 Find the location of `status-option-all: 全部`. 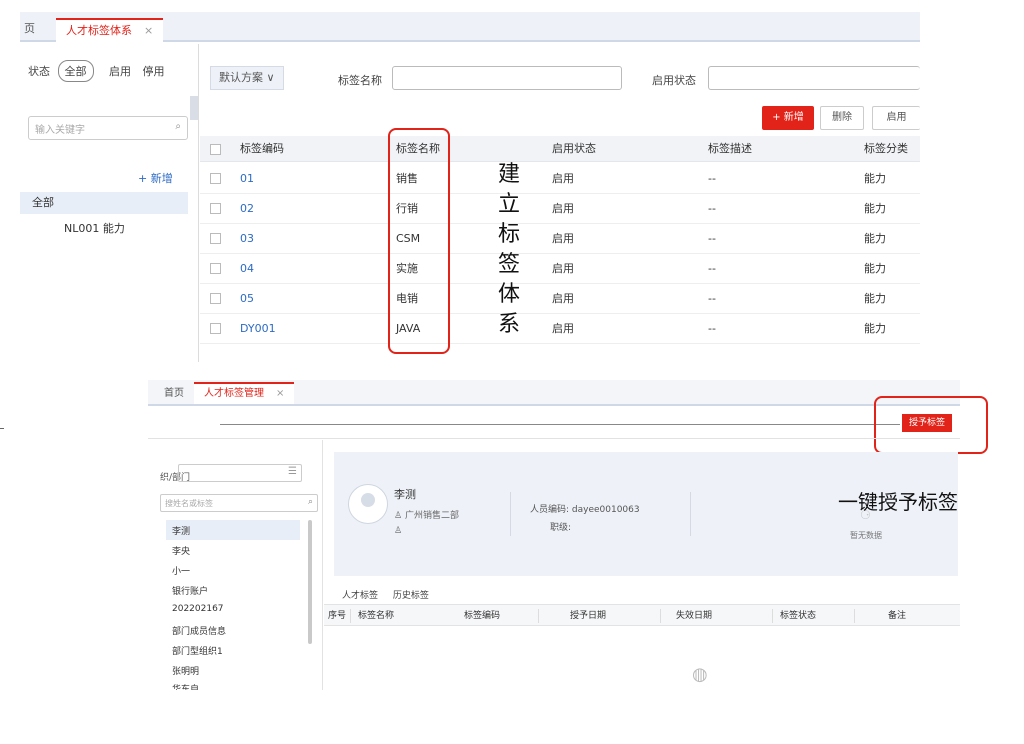

status-option-all: 全部 is located at coordinates (75, 71).